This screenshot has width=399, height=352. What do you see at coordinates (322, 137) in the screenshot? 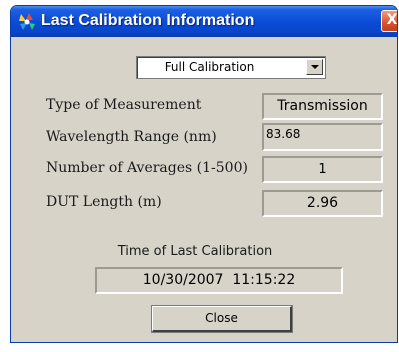
I see `wavelength-range-field: 83.68` at bounding box center [322, 137].